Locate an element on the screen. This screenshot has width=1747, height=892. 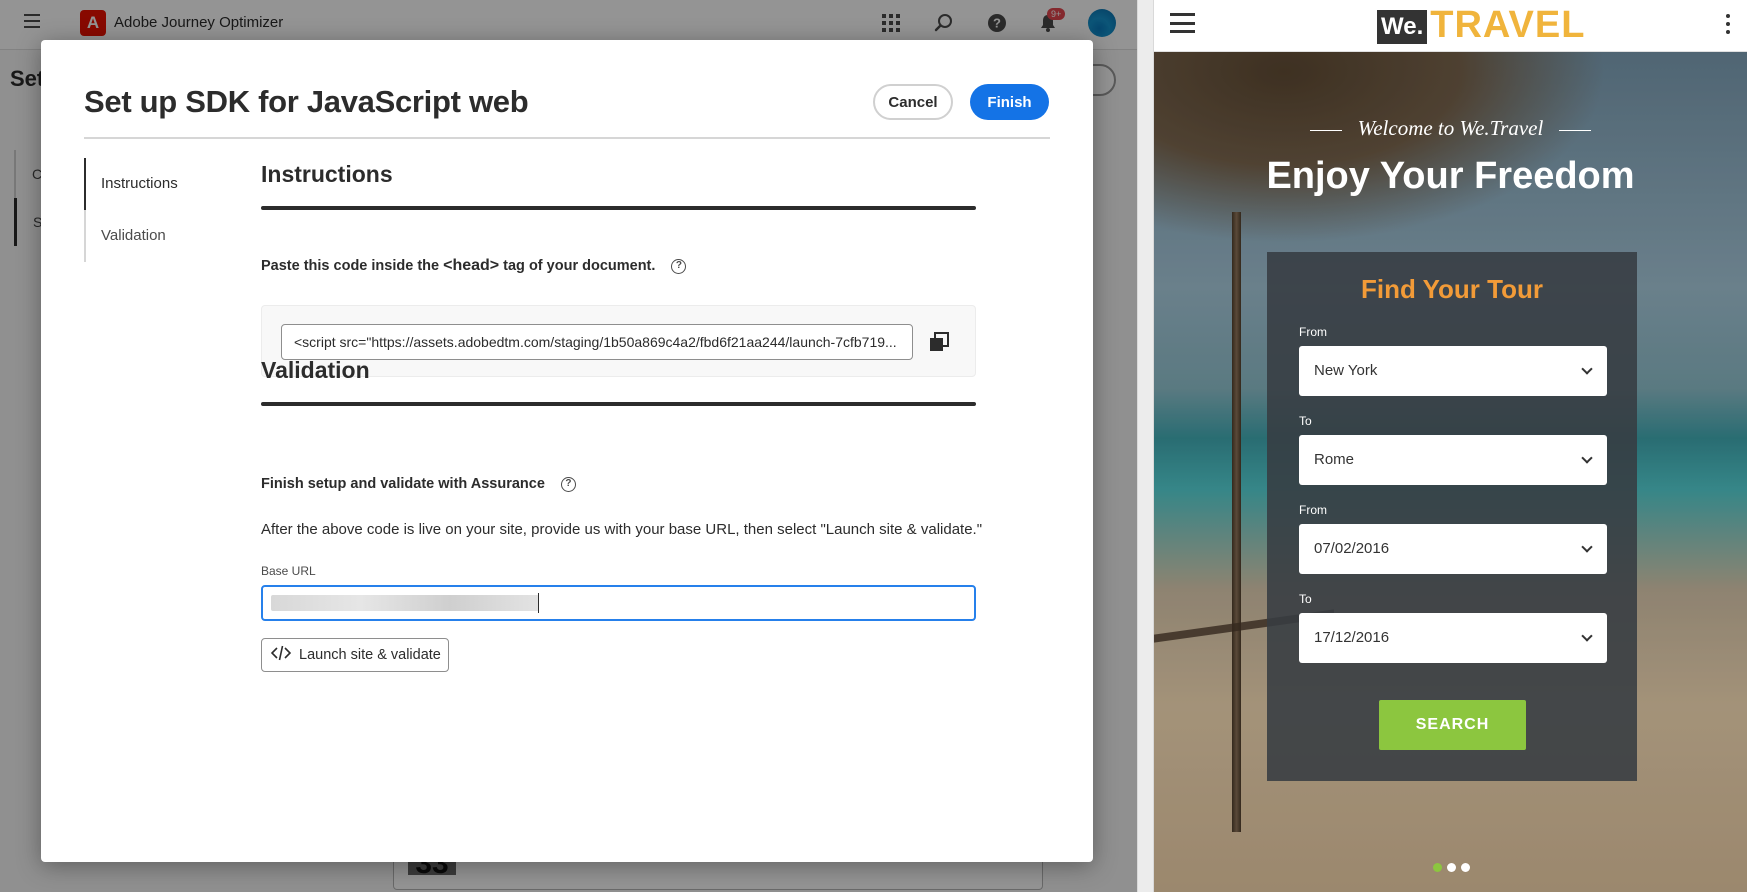
welcome-text: Welcome to We.Travel is located at coordinates (1450, 128).